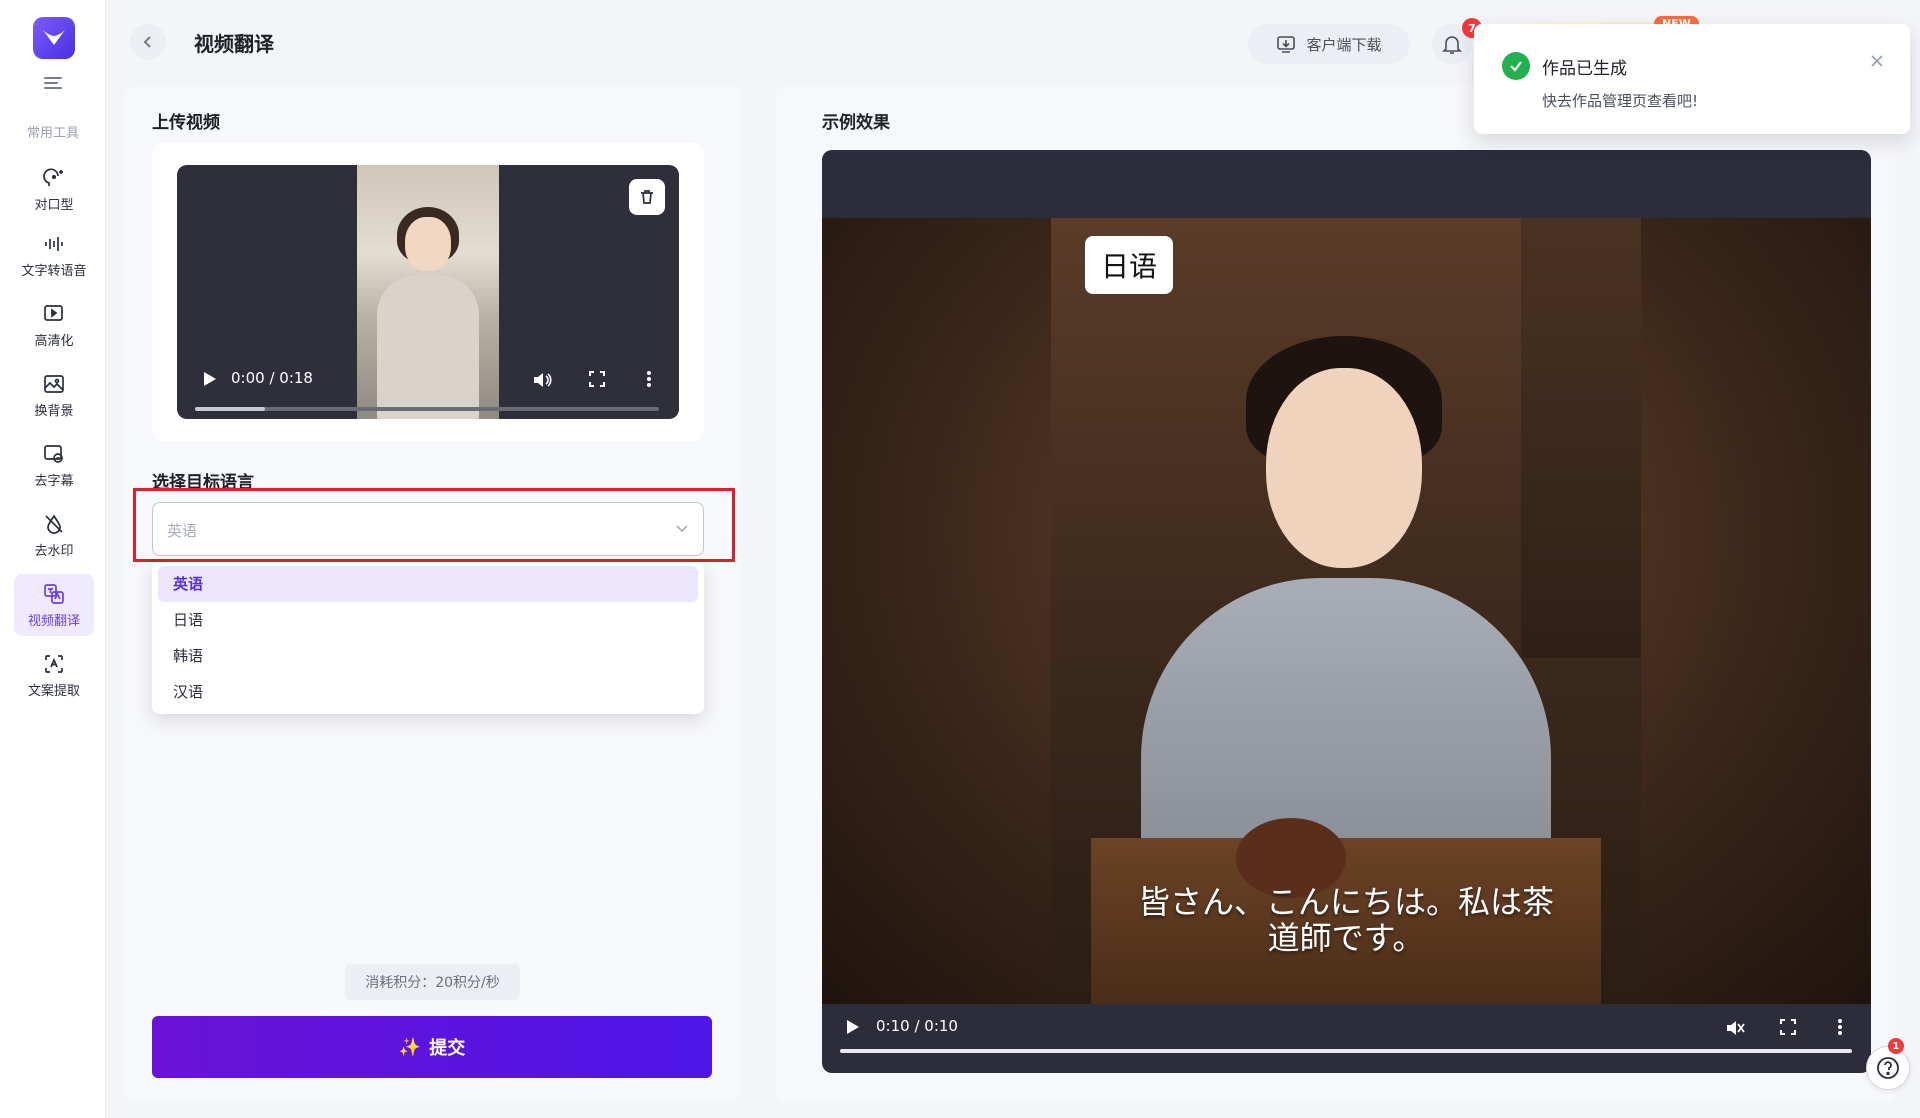 The image size is (1920, 1118). I want to click on example-section-label: 示例效果, so click(856, 123).